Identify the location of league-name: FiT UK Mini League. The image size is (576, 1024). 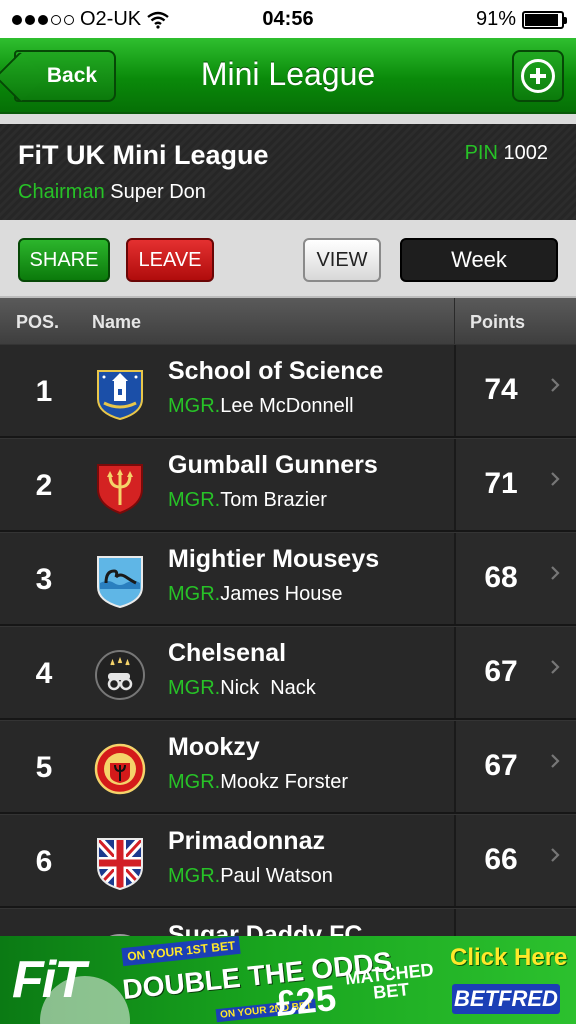
(143, 155).